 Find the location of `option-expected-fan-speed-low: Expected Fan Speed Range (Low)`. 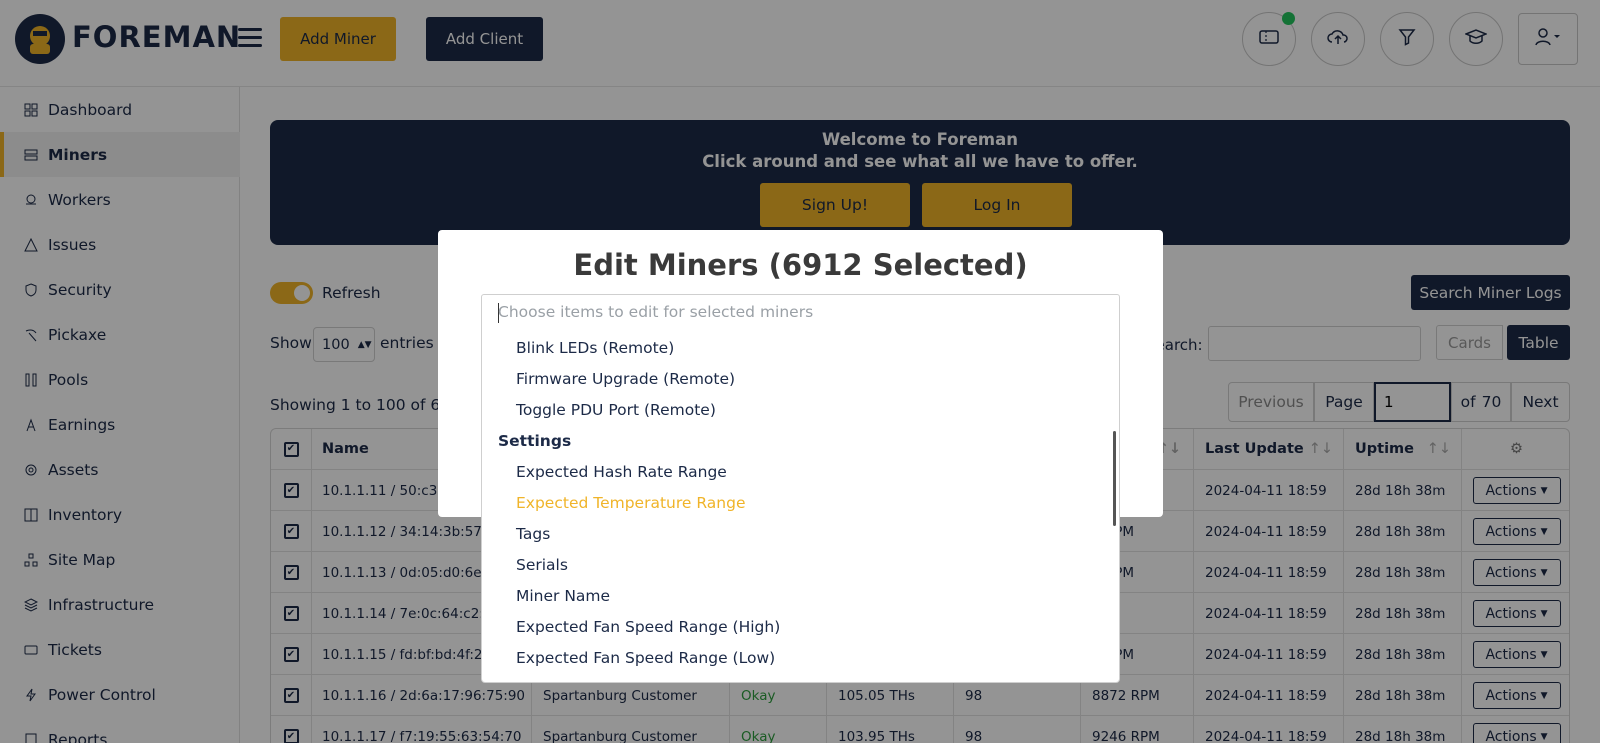

option-expected-fan-speed-low: Expected Fan Speed Range (Low) is located at coordinates (645, 658).